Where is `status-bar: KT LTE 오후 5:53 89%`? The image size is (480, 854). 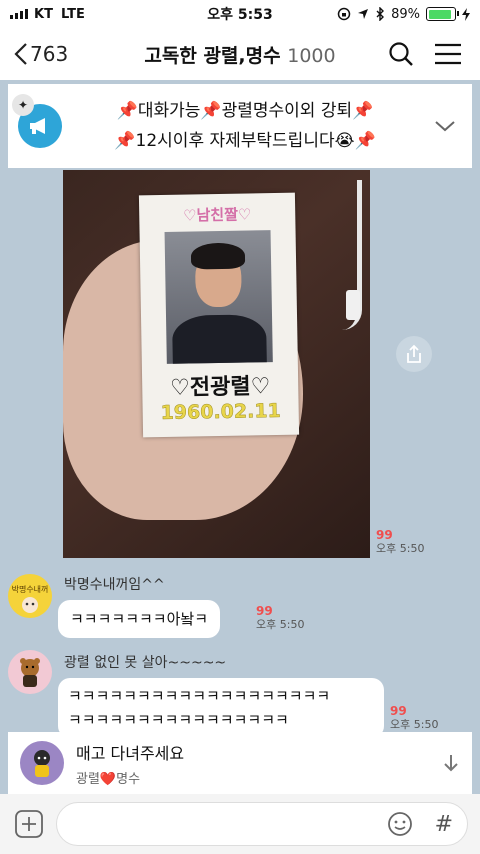
status-bar: KT LTE 오후 5:53 89% is located at coordinates (240, 14).